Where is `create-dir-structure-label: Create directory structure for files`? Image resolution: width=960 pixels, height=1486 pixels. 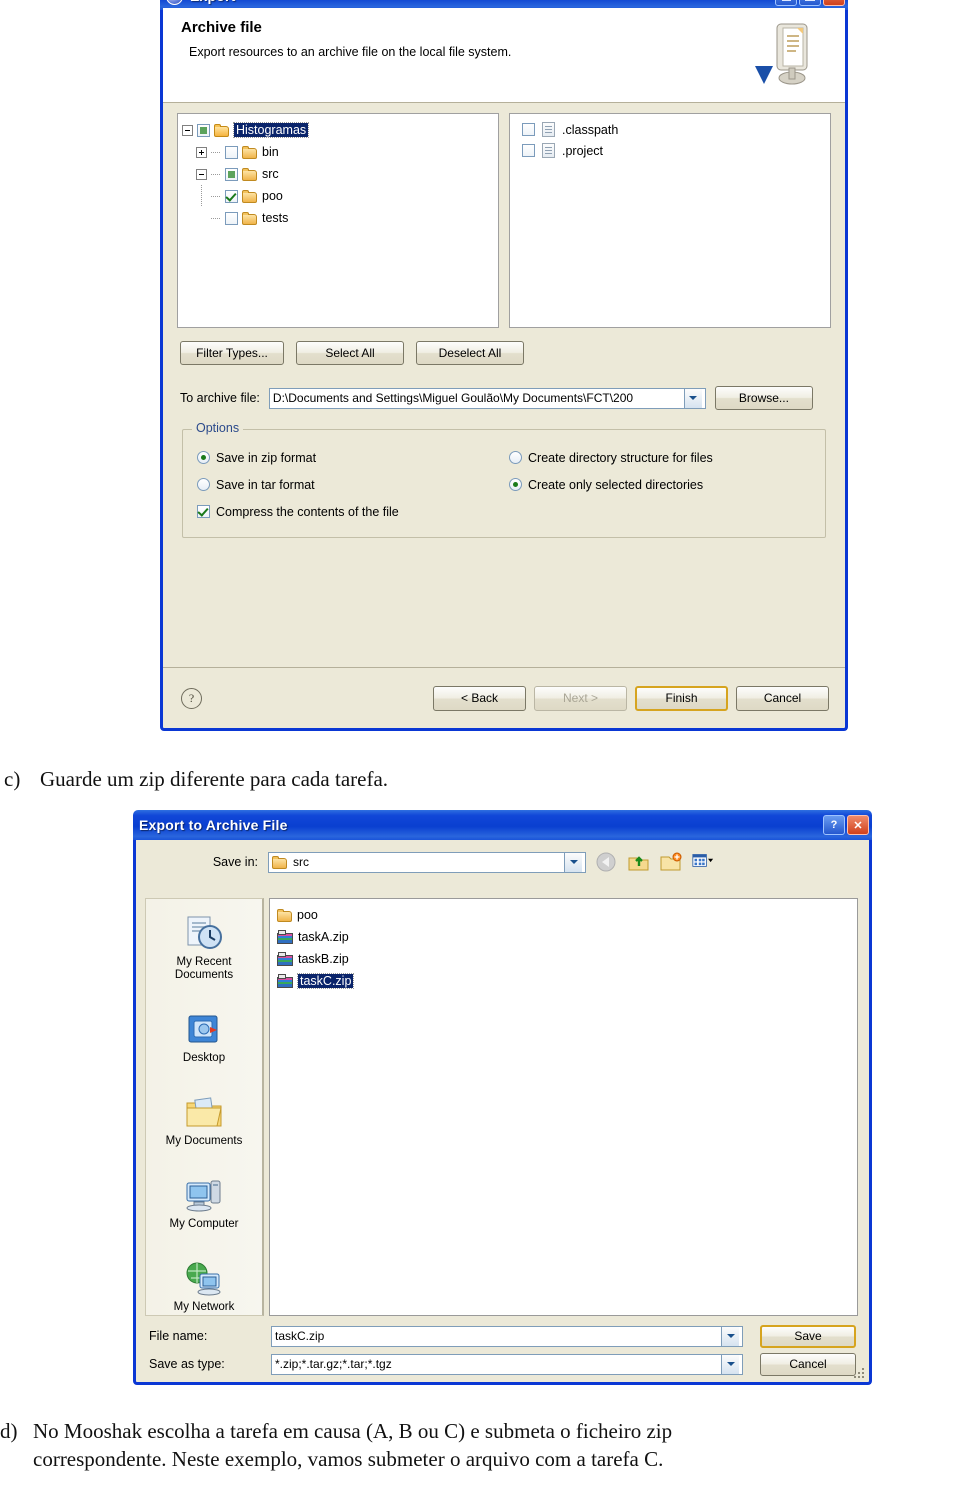
create-dir-structure-label: Create directory structure for files is located at coordinates (620, 457).